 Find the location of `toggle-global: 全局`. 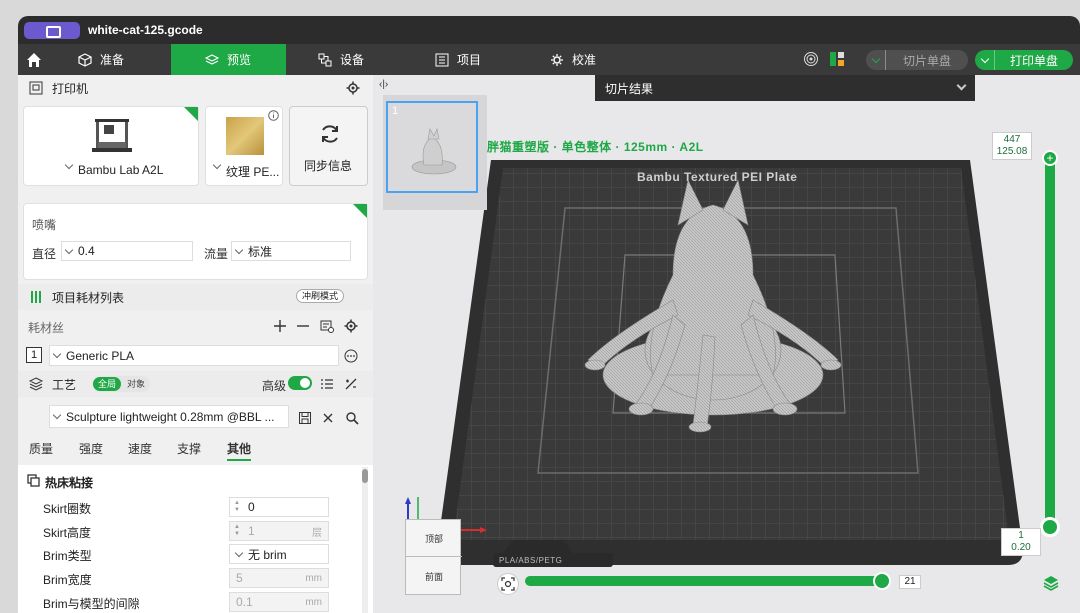

toggle-global: 全局 is located at coordinates (107, 384).